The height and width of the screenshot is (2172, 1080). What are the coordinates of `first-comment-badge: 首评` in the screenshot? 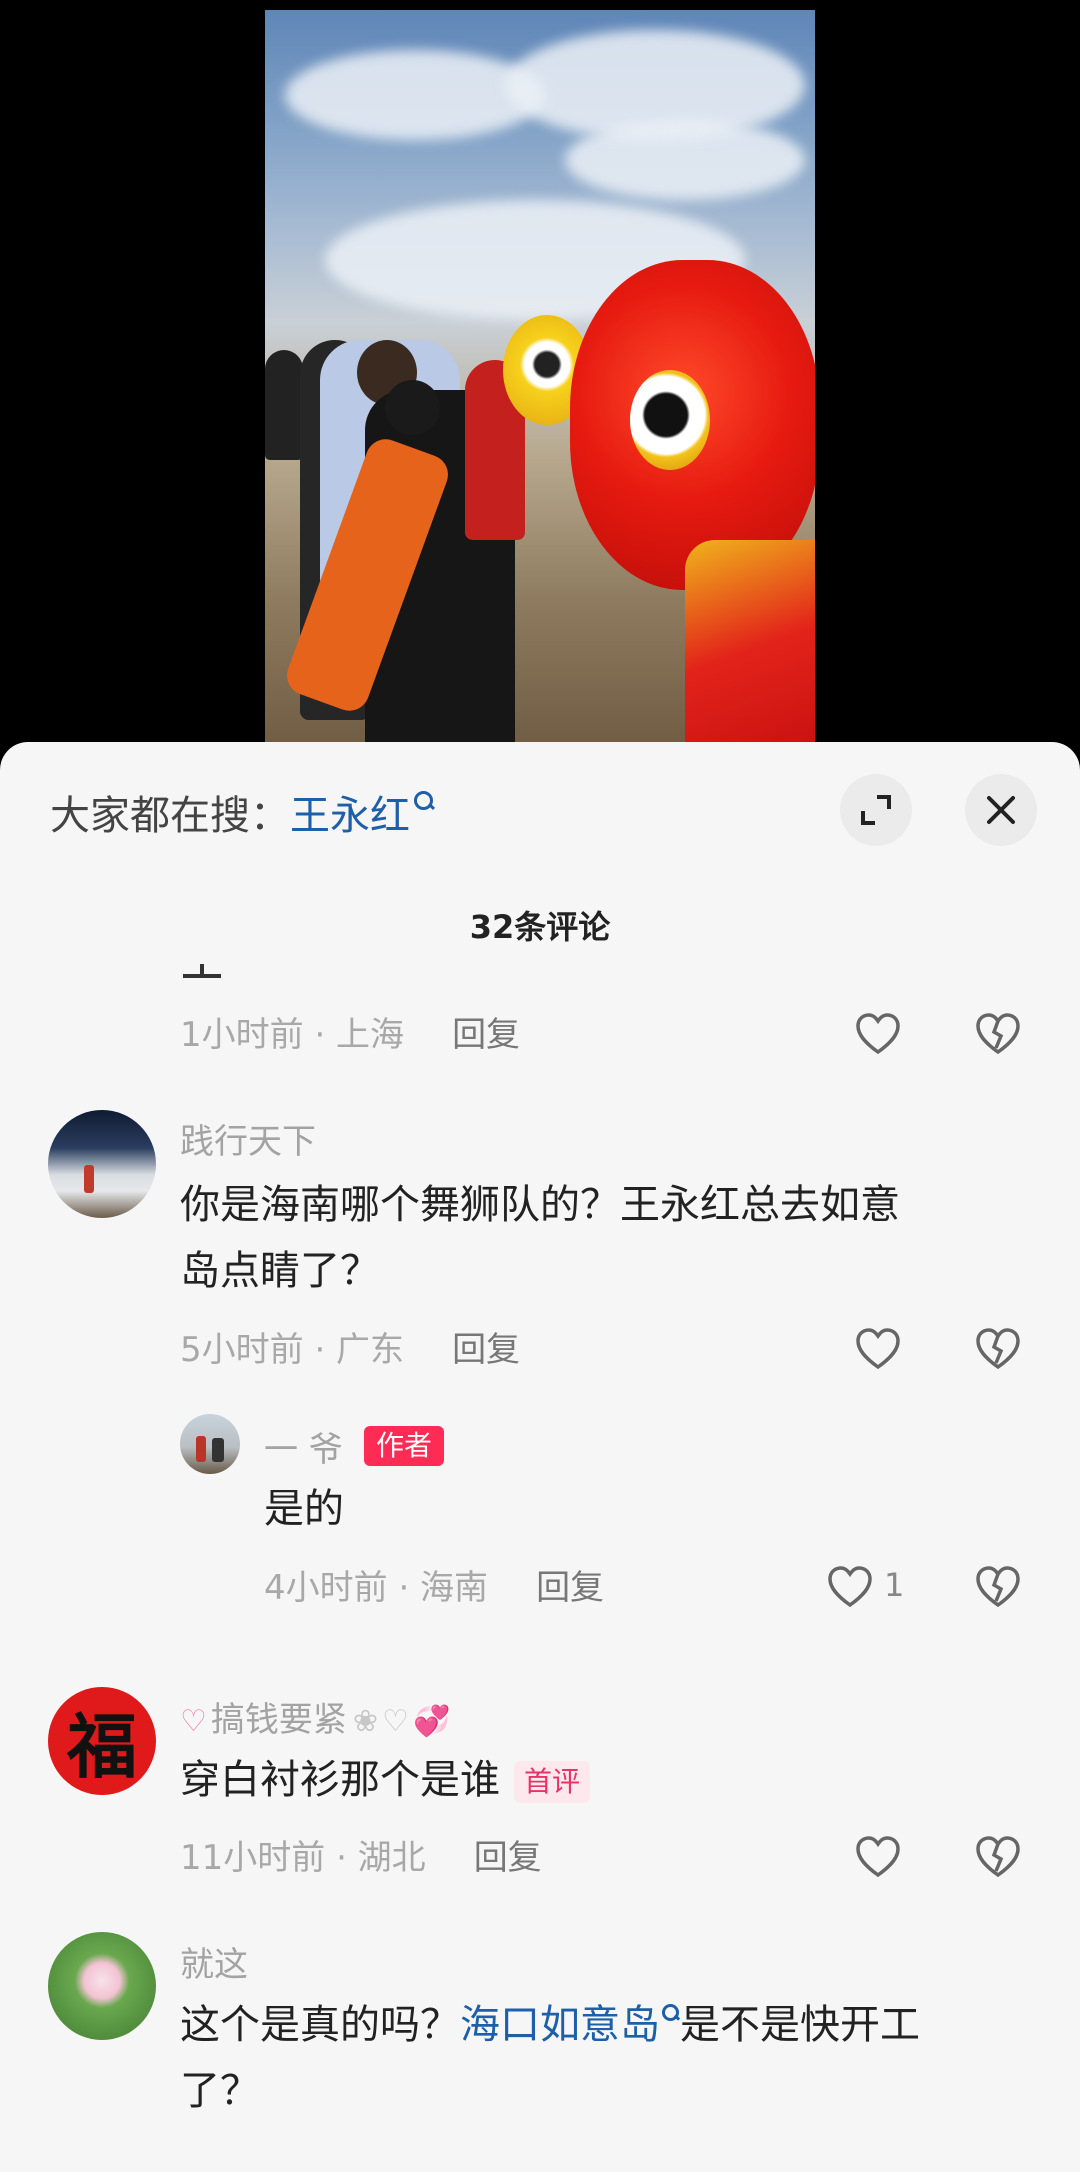 It's located at (552, 1782).